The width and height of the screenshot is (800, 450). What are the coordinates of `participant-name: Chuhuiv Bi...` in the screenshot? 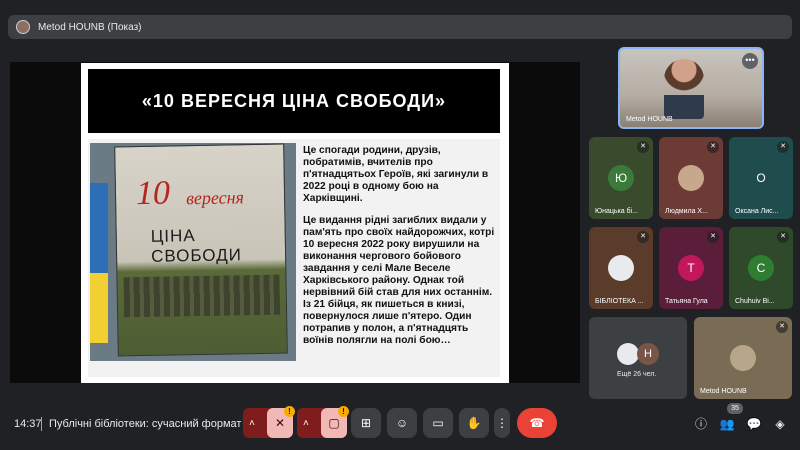 It's located at (755, 301).